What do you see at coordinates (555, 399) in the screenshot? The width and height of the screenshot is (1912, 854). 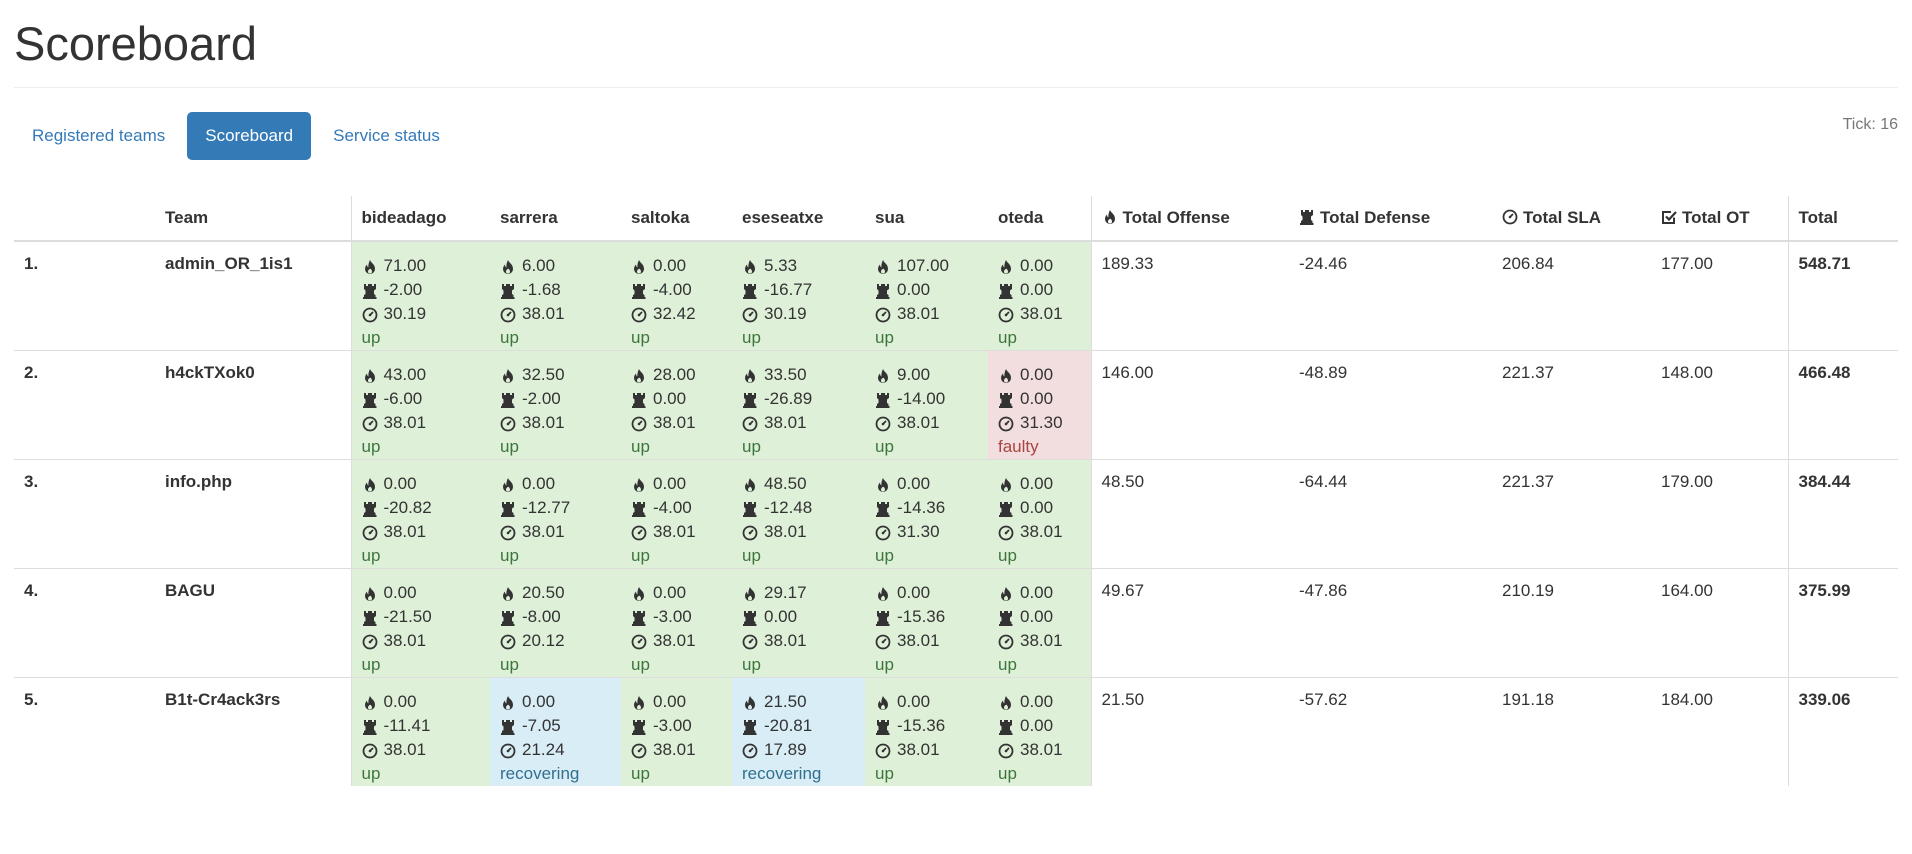 I see `service-def-value: -2.00` at bounding box center [555, 399].